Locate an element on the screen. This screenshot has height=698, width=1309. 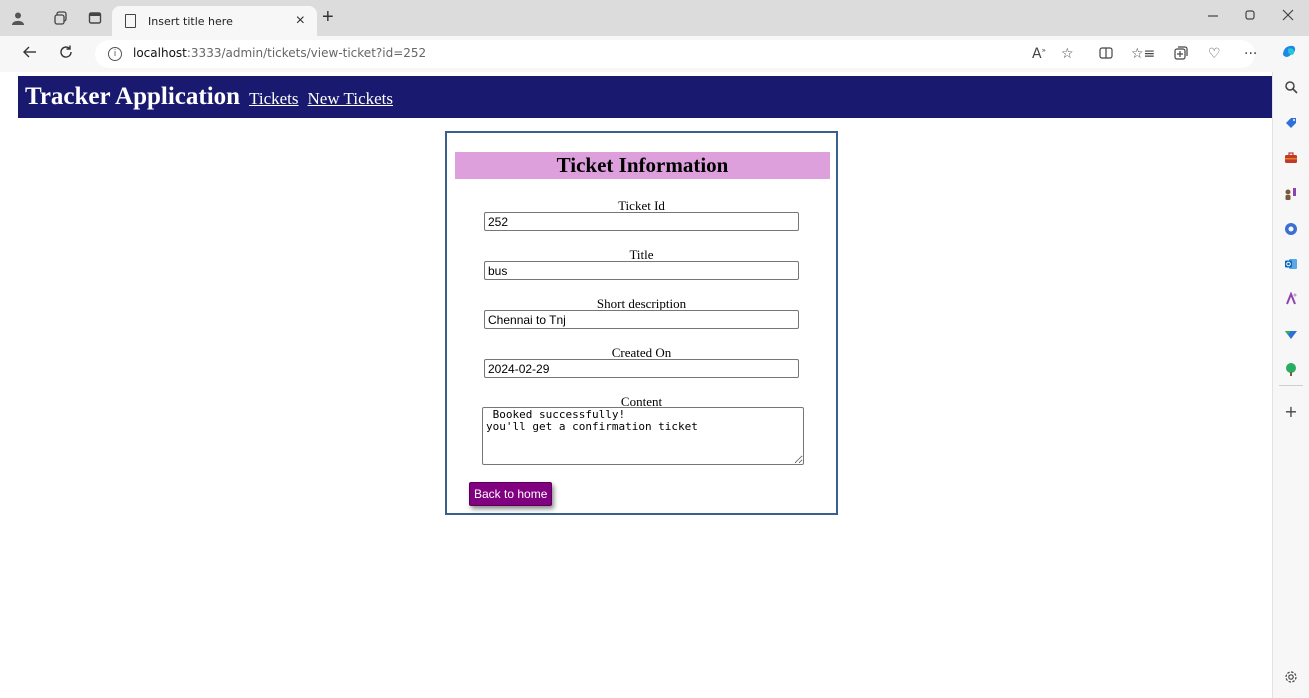
favorites-icon: ☆≡ is located at coordinates (1143, 54).